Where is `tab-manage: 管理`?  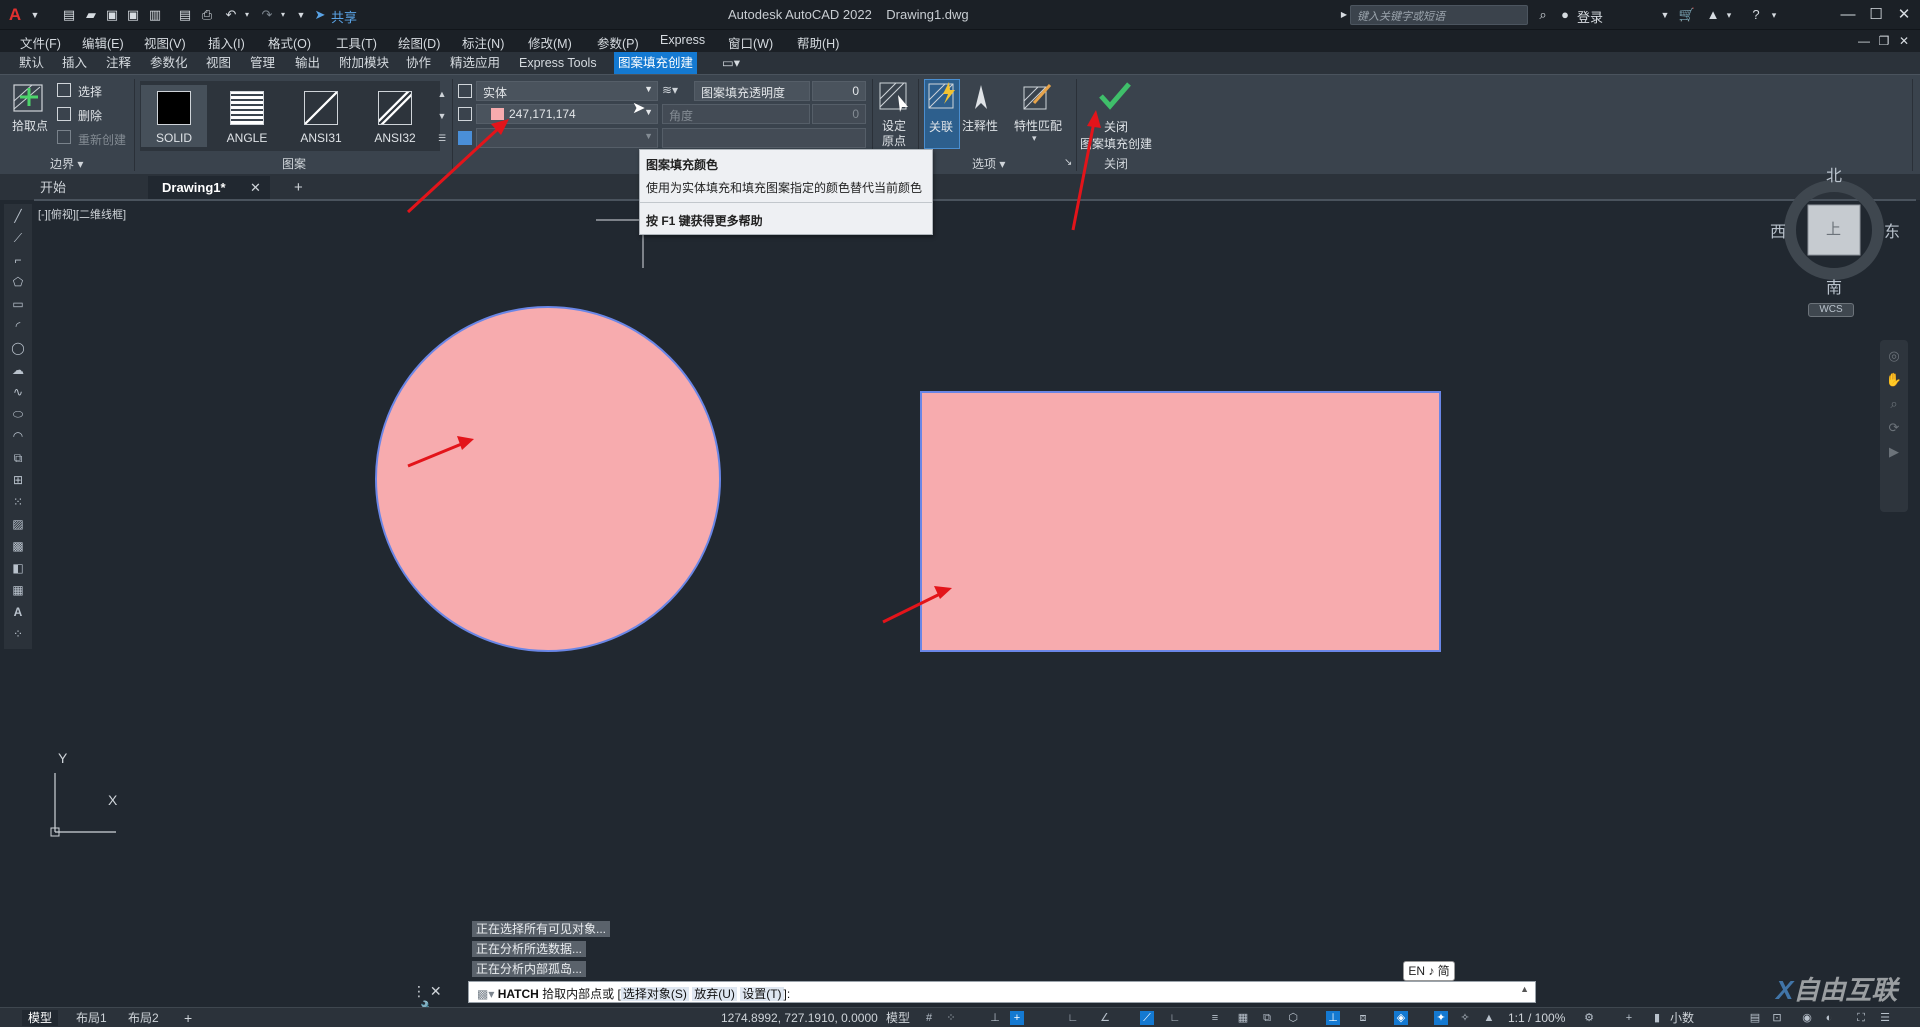
tab-manage: 管理 is located at coordinates (262, 63).